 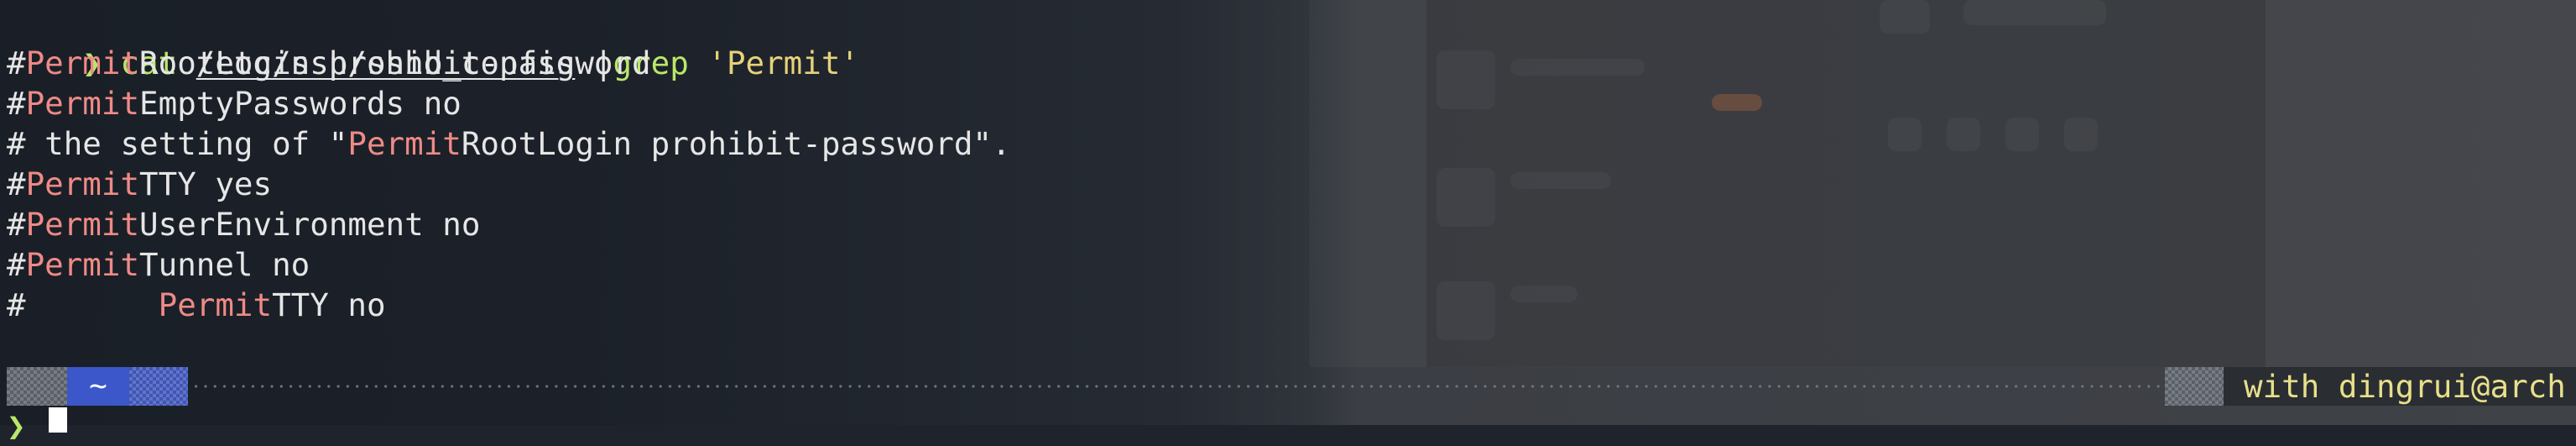 What do you see at coordinates (206, 183) in the screenshot?
I see `output-suffix: TTY yes` at bounding box center [206, 183].